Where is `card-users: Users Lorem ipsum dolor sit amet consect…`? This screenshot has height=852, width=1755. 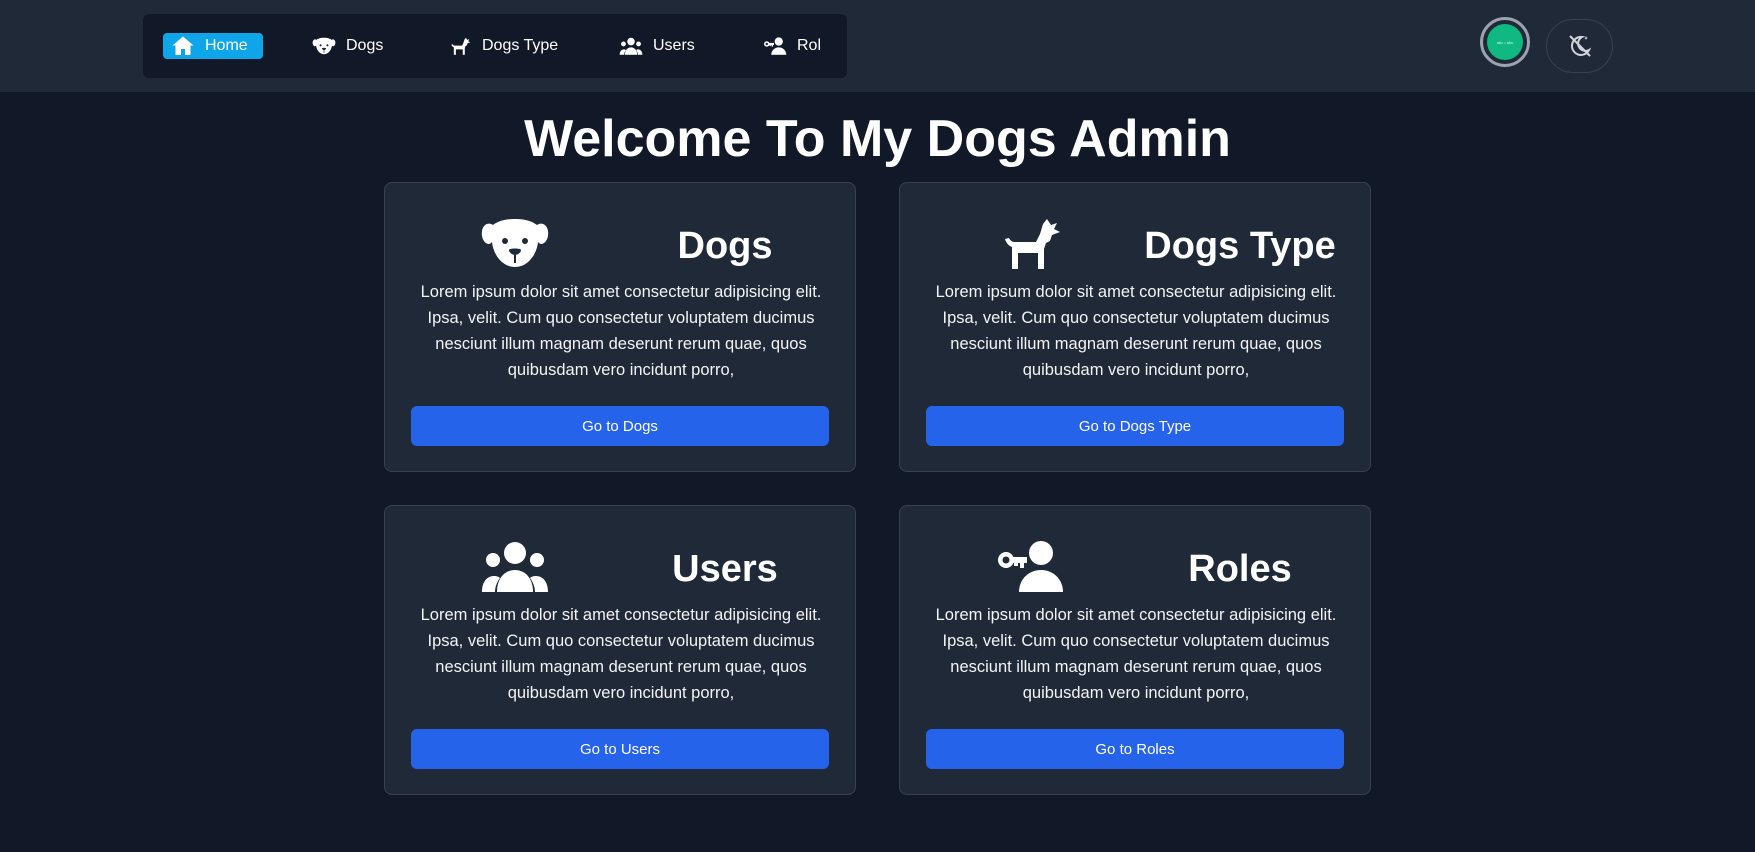 card-users: Users Lorem ipsum dolor sit amet consect… is located at coordinates (620, 650).